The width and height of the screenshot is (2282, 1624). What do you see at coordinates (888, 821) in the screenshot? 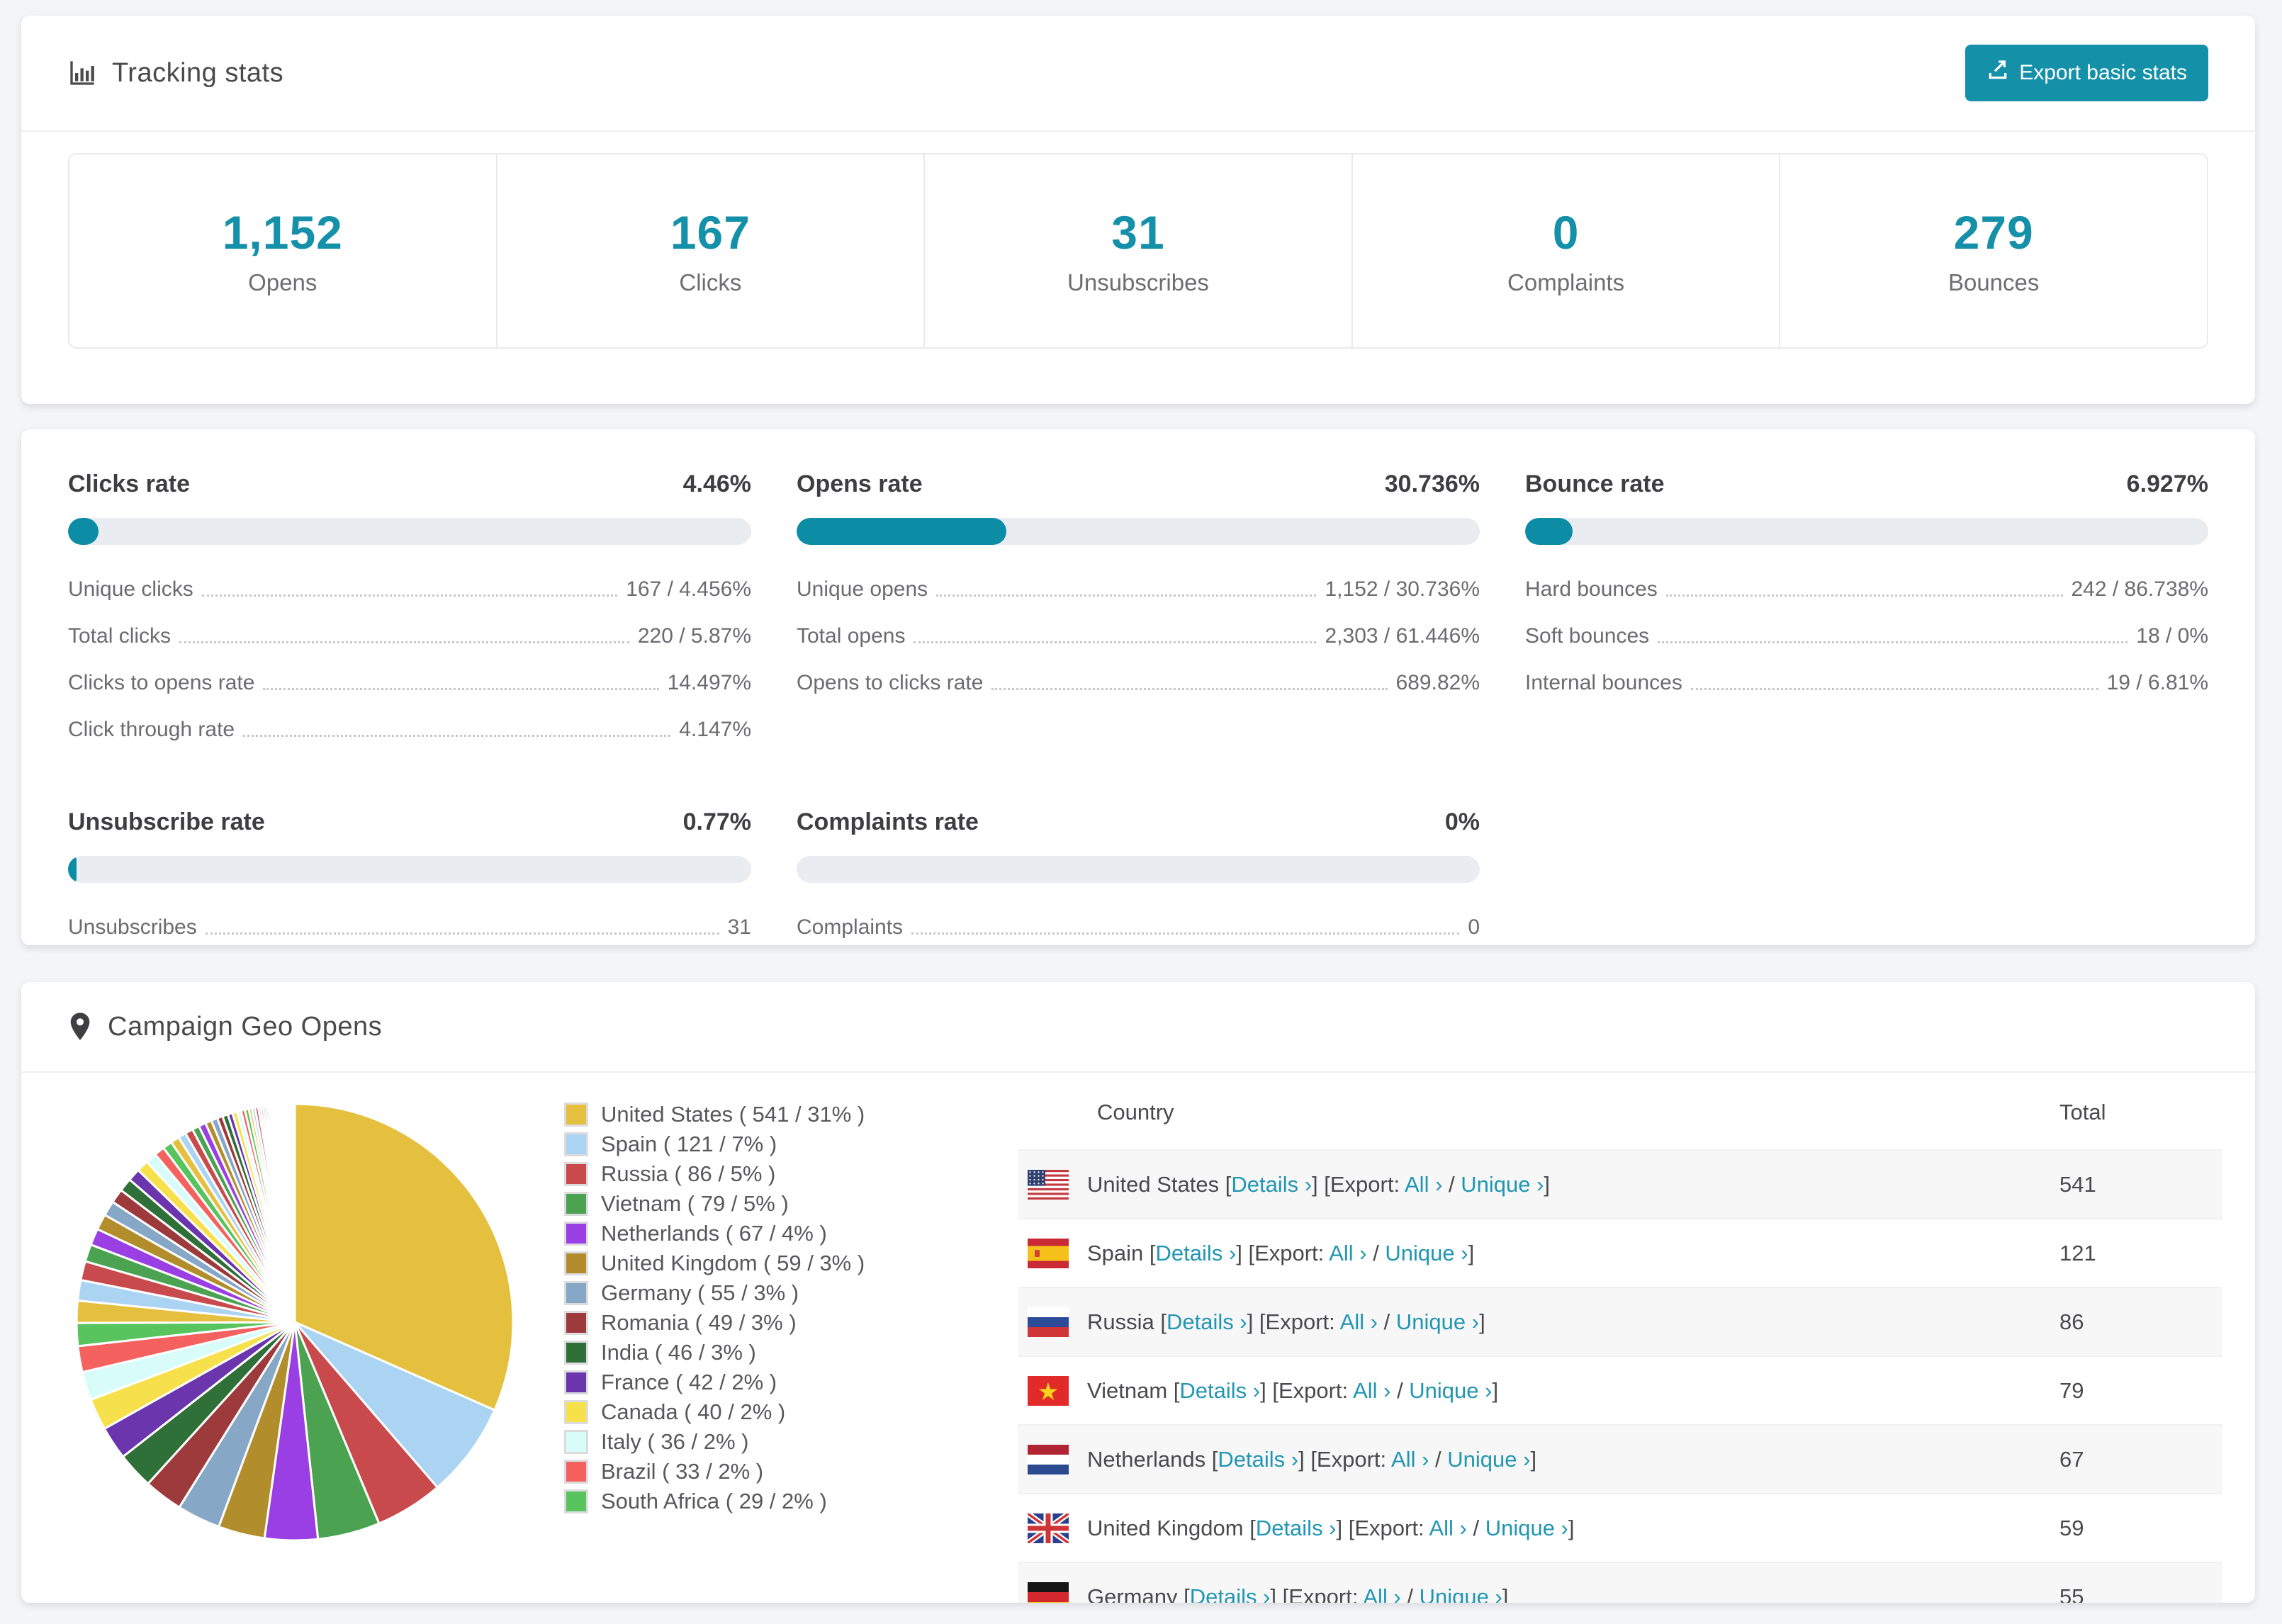
I see `rate-name: Complaints rate` at bounding box center [888, 821].